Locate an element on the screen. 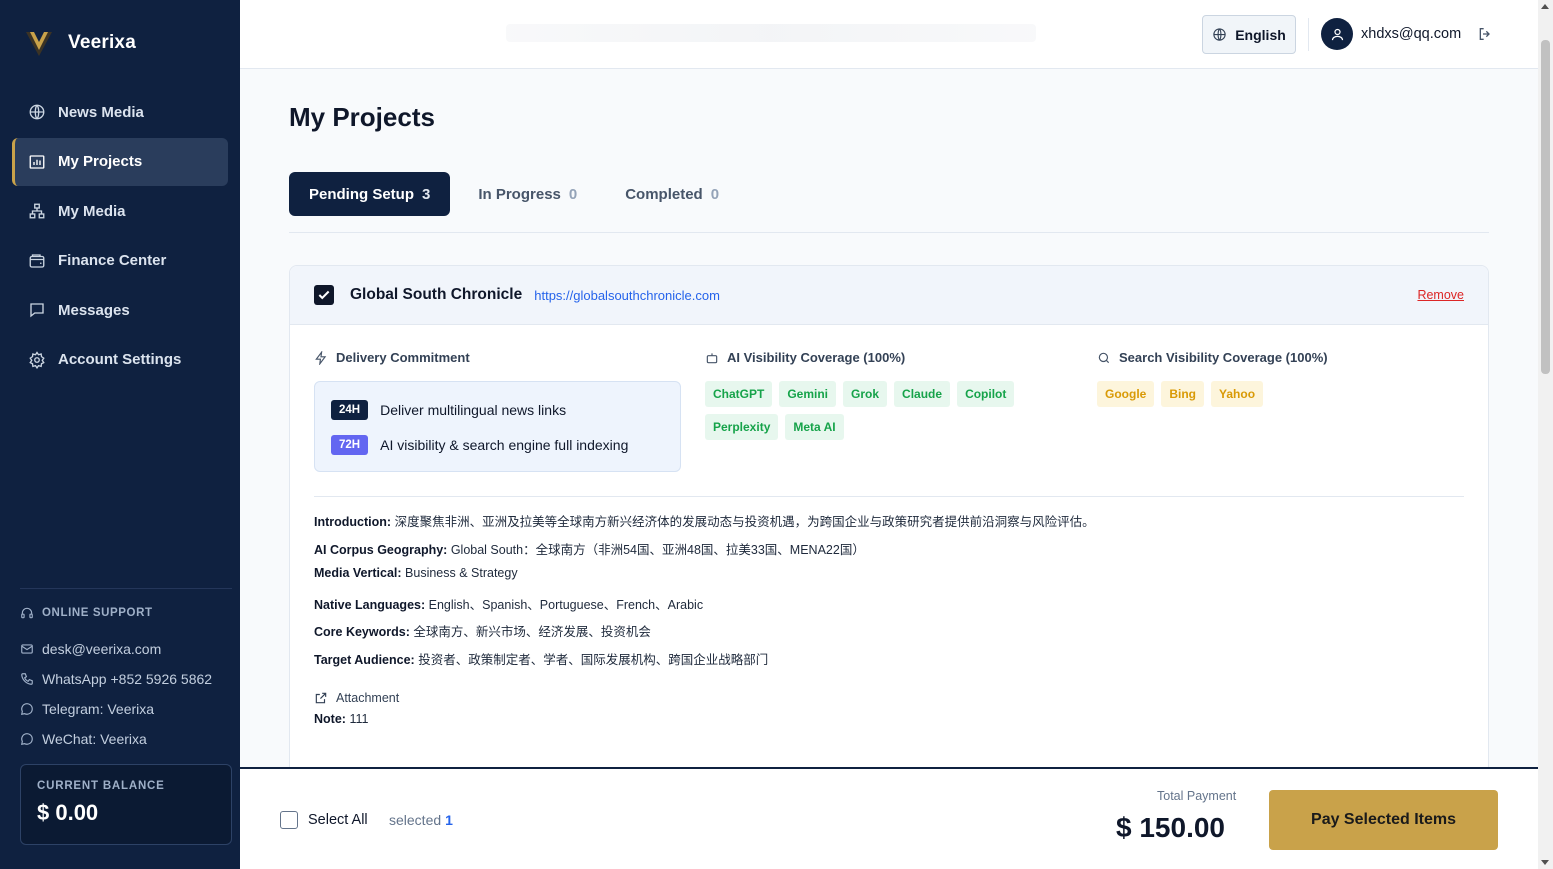 This screenshot has width=1553, height=869. user-icon is located at coordinates (1337, 34).